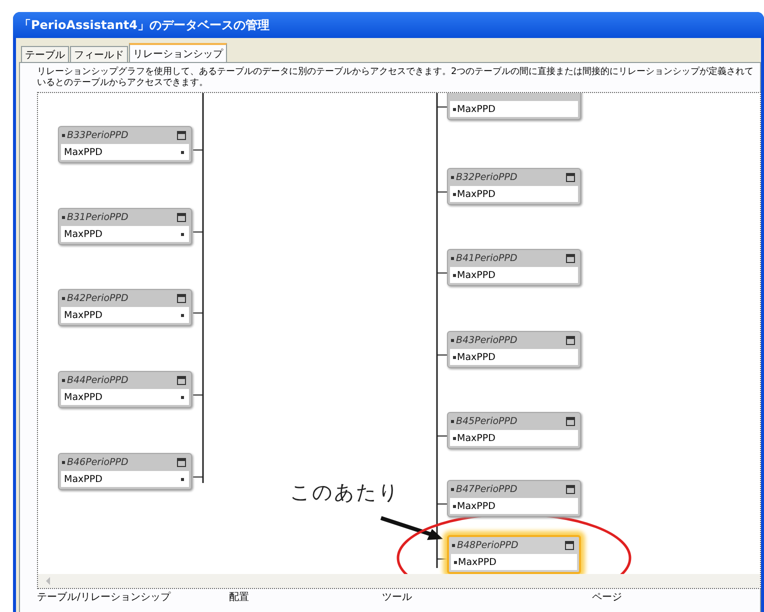  What do you see at coordinates (488, 545) in the screenshot?
I see `table-name: B48PerioPPD` at bounding box center [488, 545].